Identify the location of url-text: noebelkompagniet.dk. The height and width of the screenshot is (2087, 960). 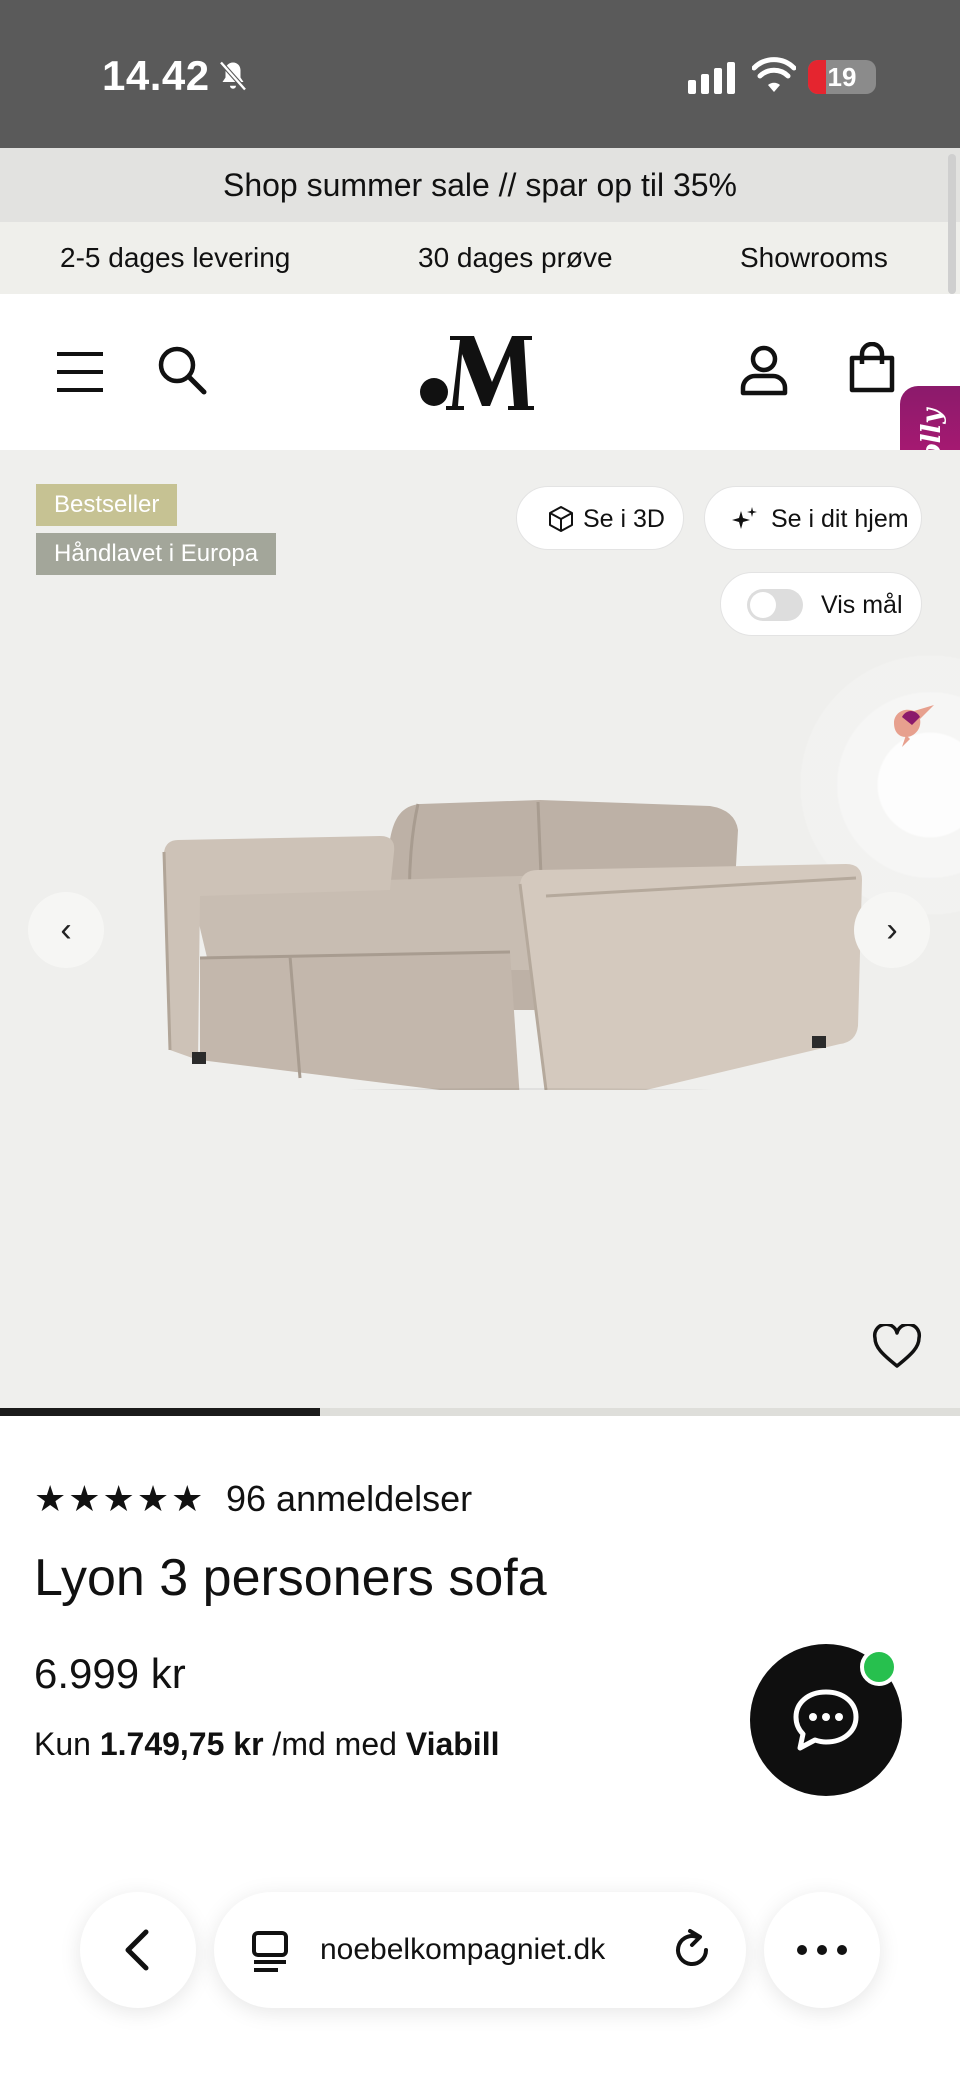
(463, 1949).